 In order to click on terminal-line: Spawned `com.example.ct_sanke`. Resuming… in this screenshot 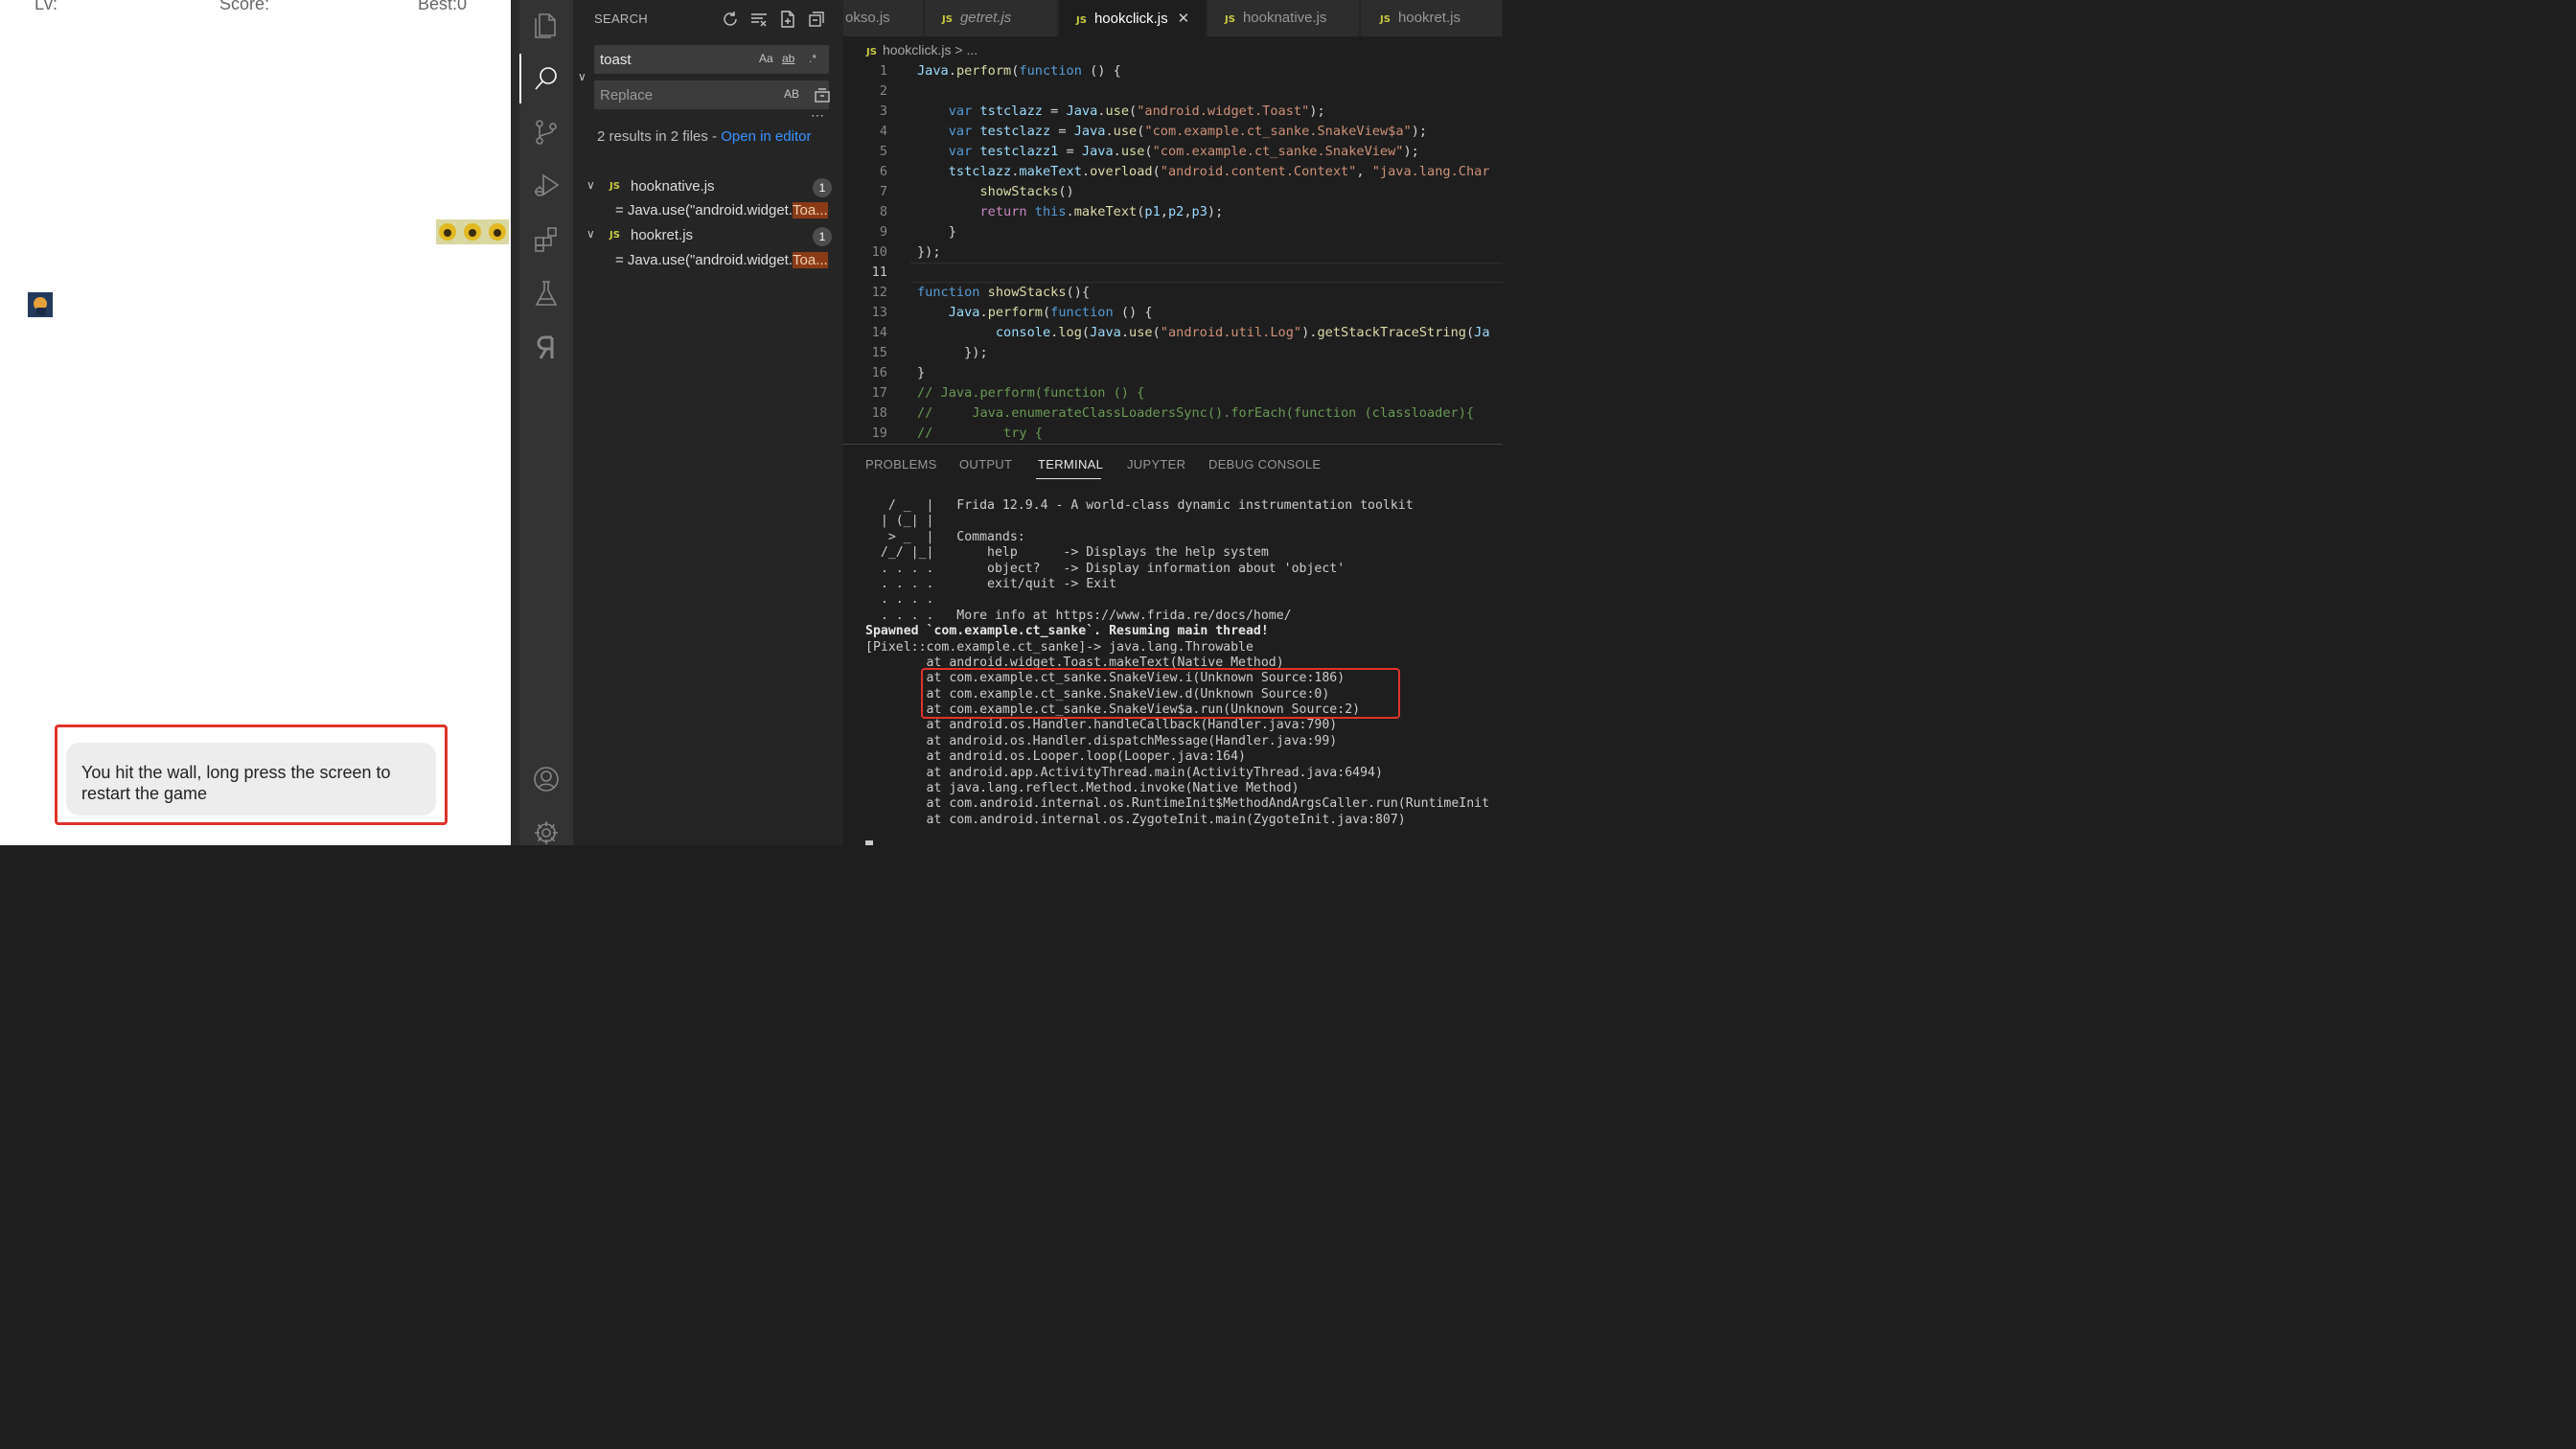, I will do `click(1067, 631)`.